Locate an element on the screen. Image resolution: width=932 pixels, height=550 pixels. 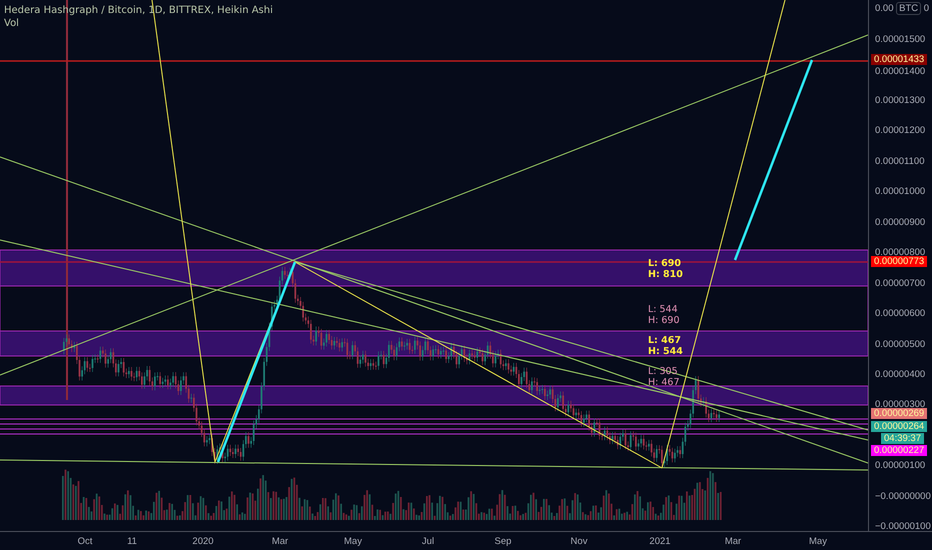
price-tag: 0.00001433 is located at coordinates (899, 59).